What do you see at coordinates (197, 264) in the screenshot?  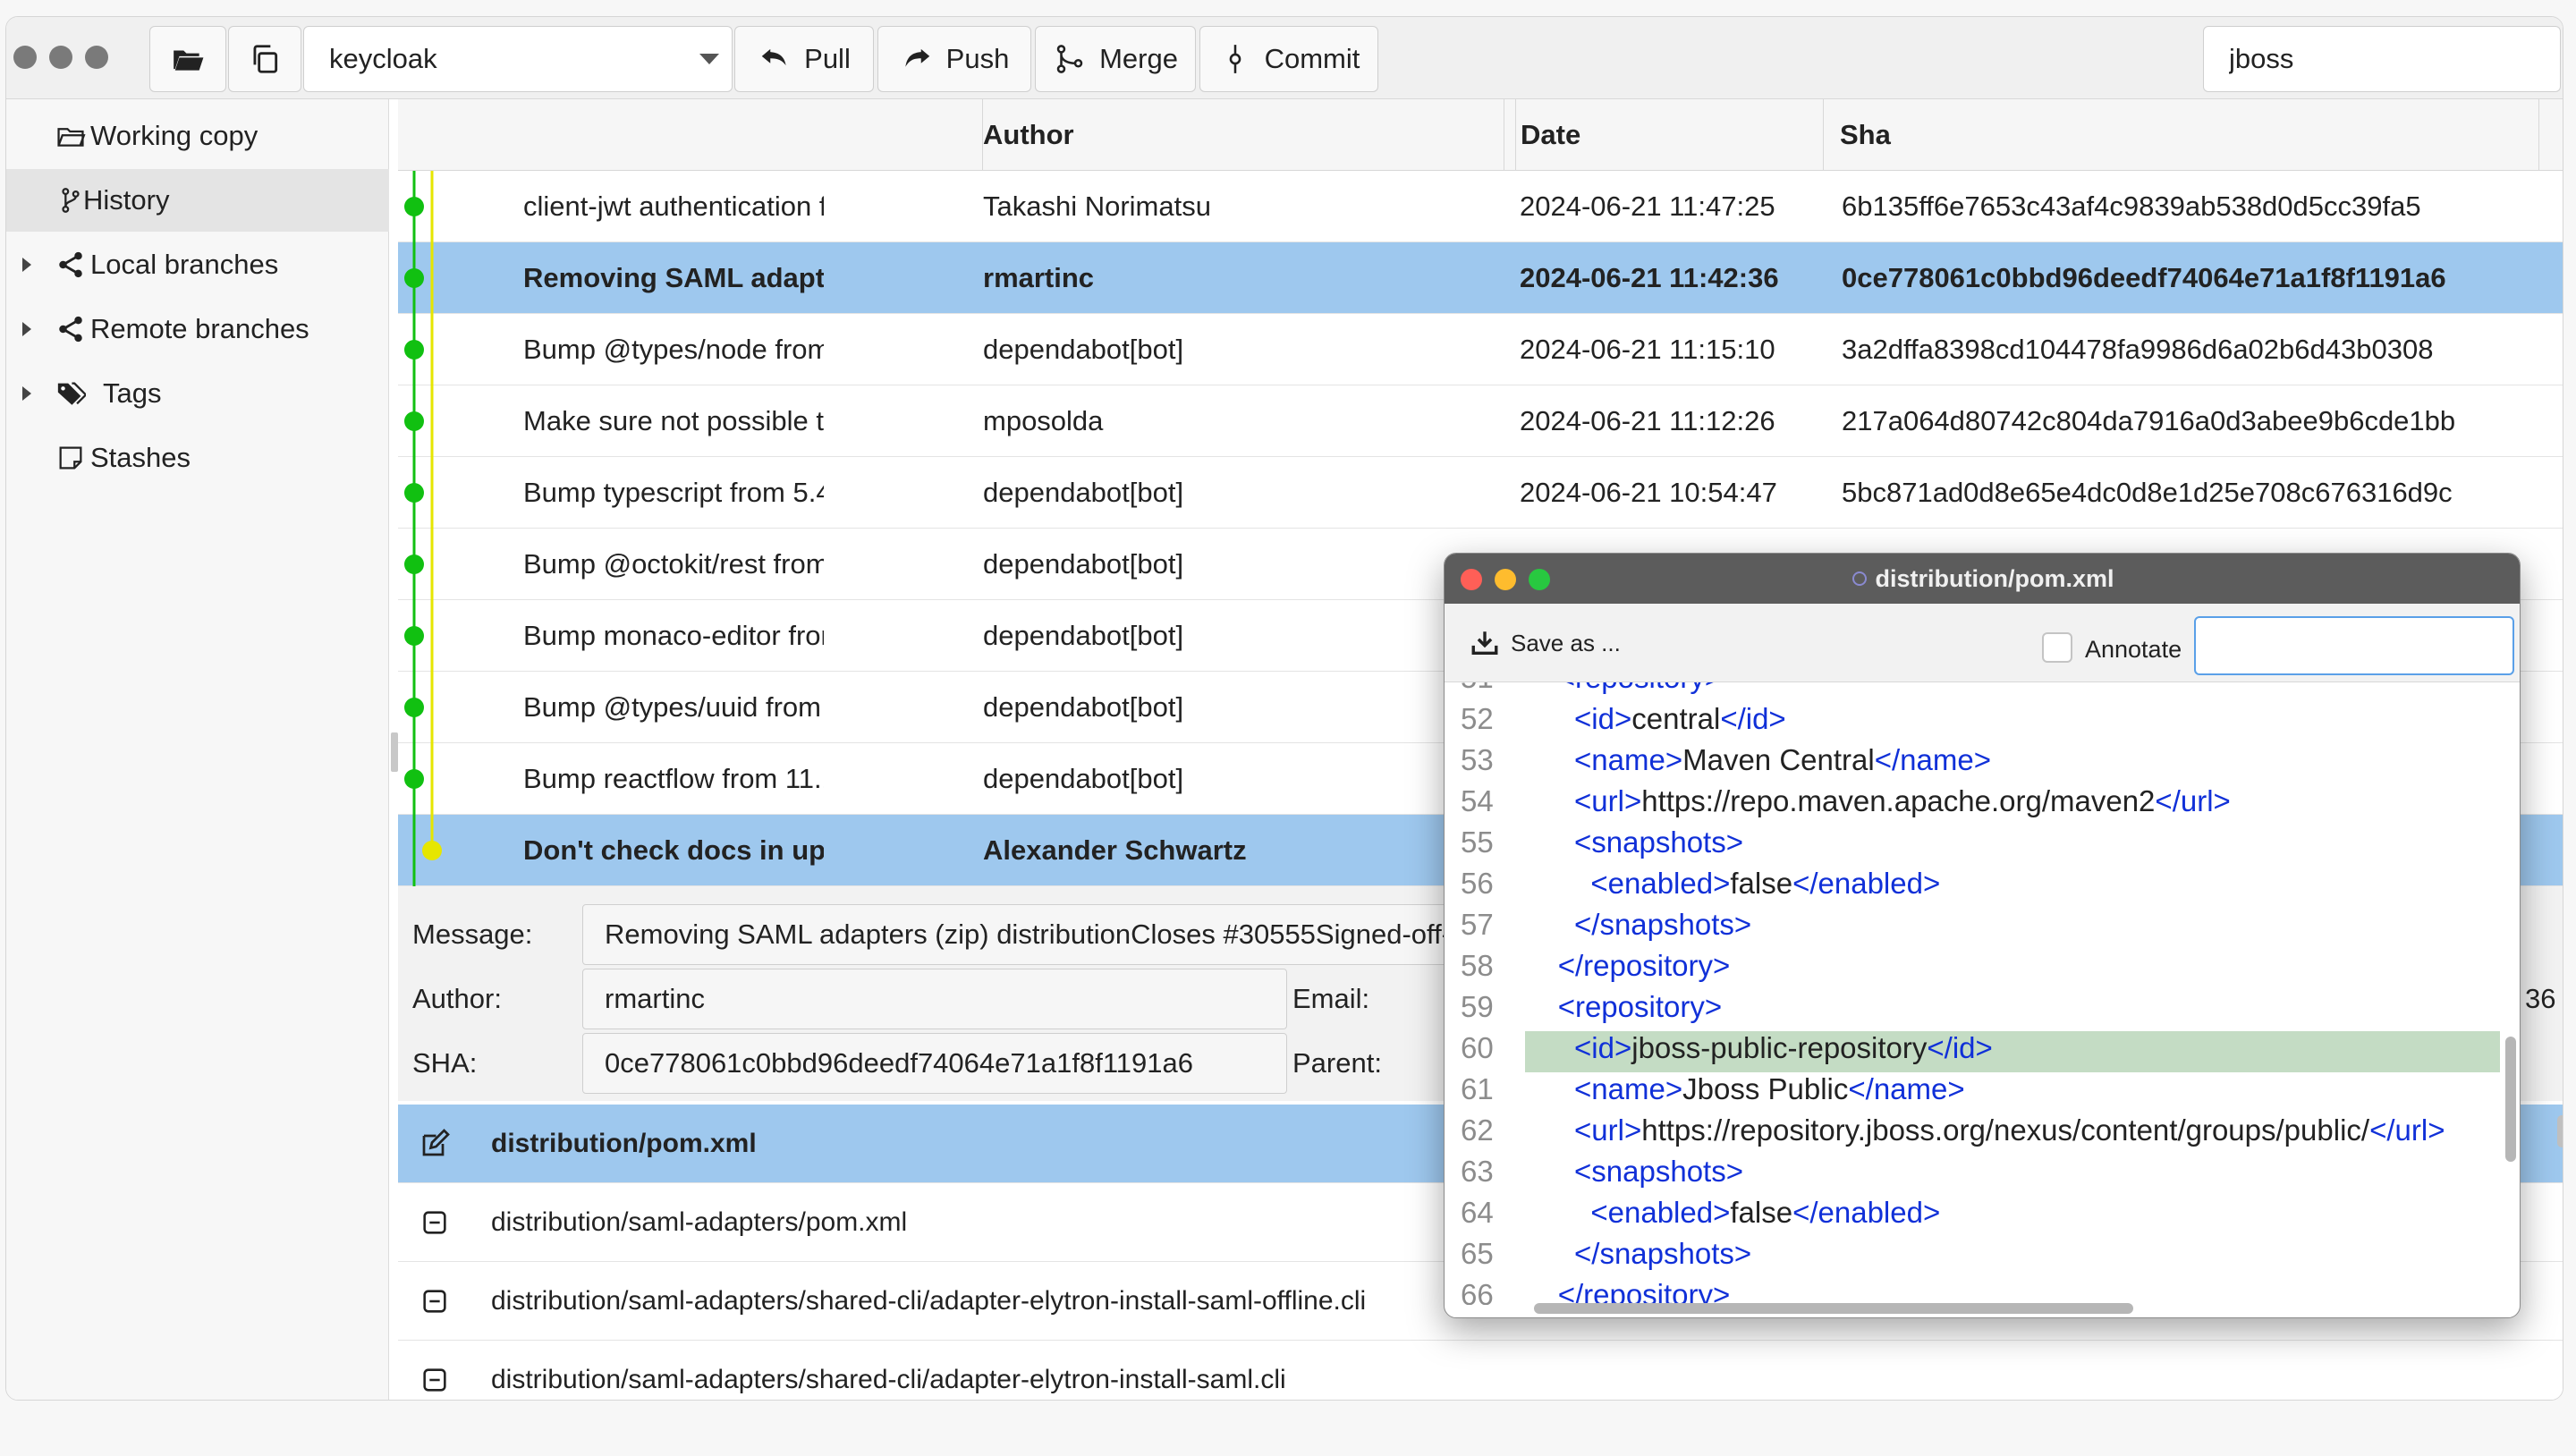 I see `sidebar-item-local-branches: Local branches` at bounding box center [197, 264].